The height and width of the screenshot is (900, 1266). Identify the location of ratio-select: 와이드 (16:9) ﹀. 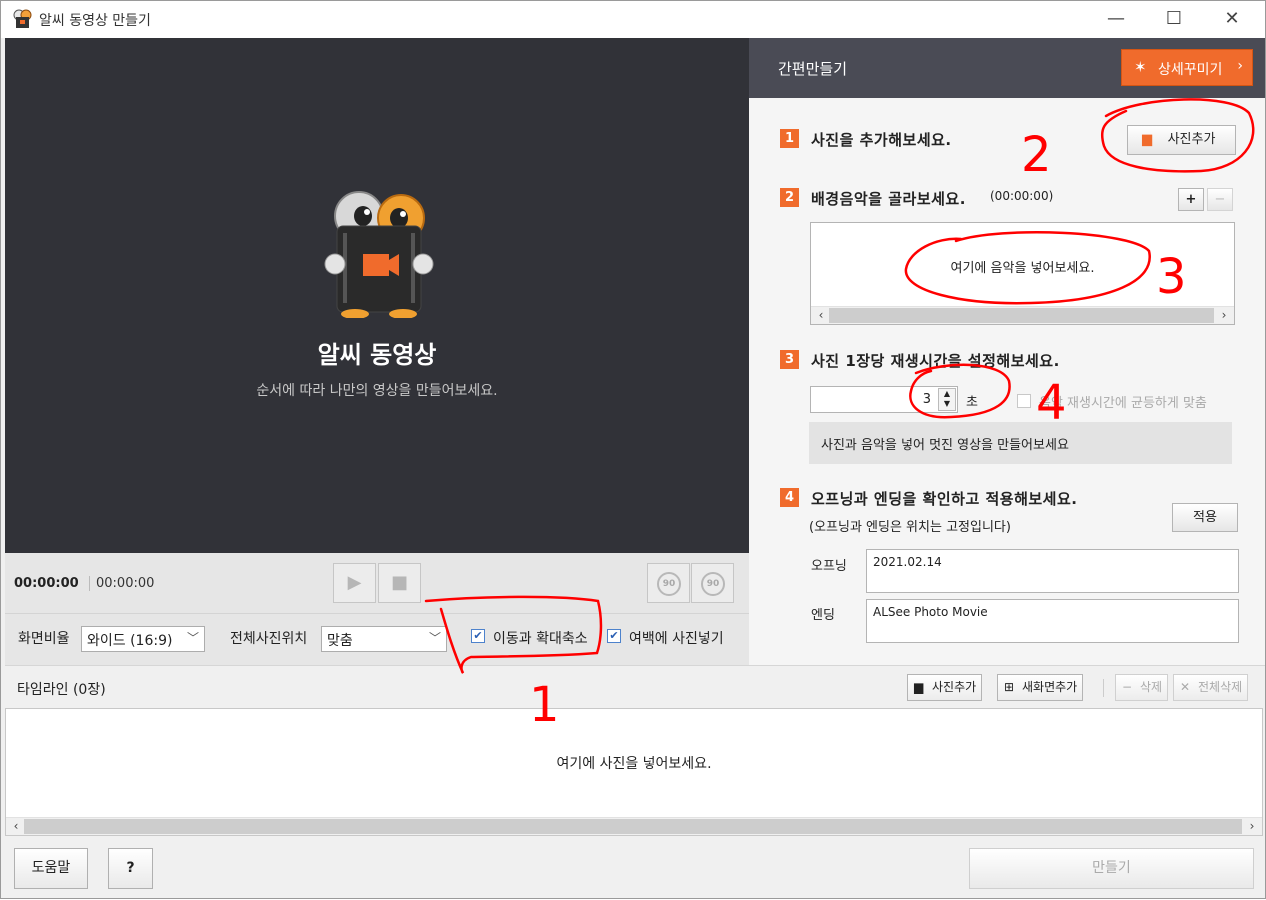
(143, 639).